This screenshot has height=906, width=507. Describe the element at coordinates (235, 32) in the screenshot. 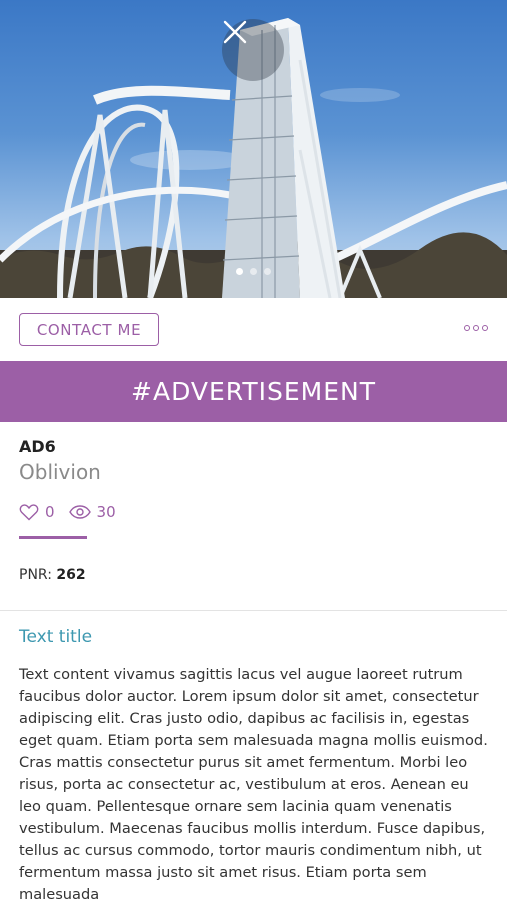

I see `close-icon` at that location.